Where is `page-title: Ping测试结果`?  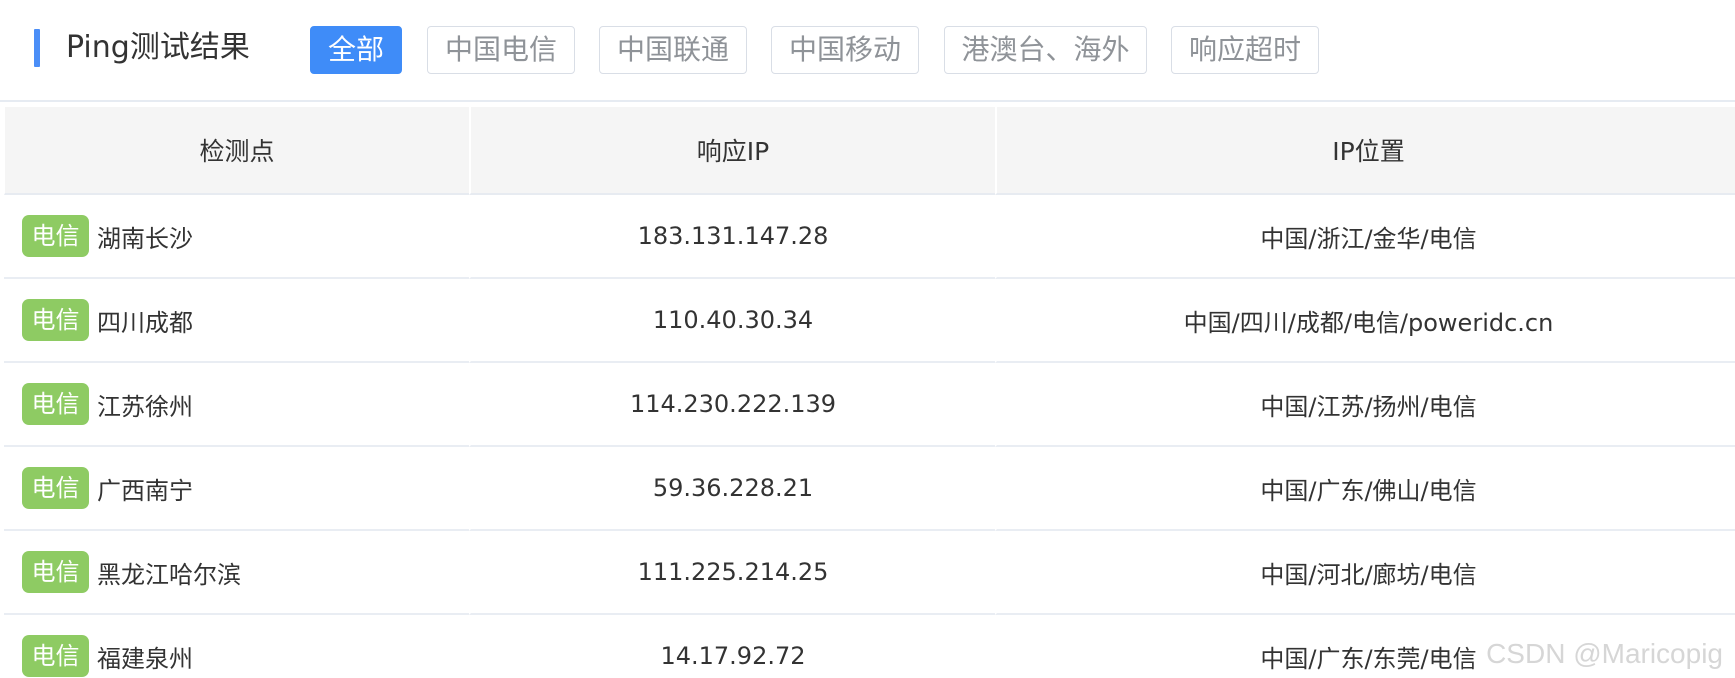 page-title: Ping测试结果 is located at coordinates (158, 47).